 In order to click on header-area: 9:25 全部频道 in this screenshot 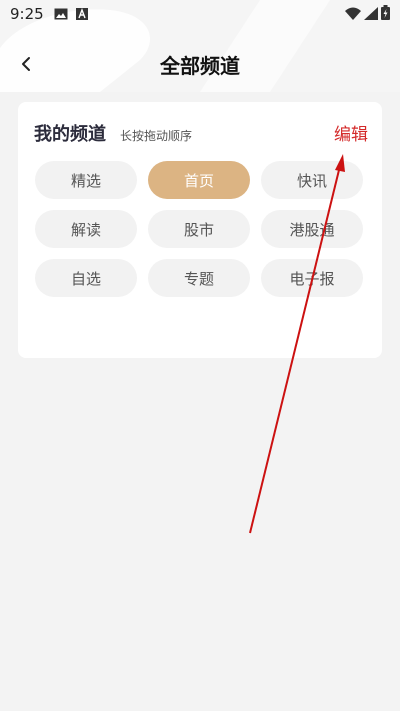, I will do `click(200, 46)`.